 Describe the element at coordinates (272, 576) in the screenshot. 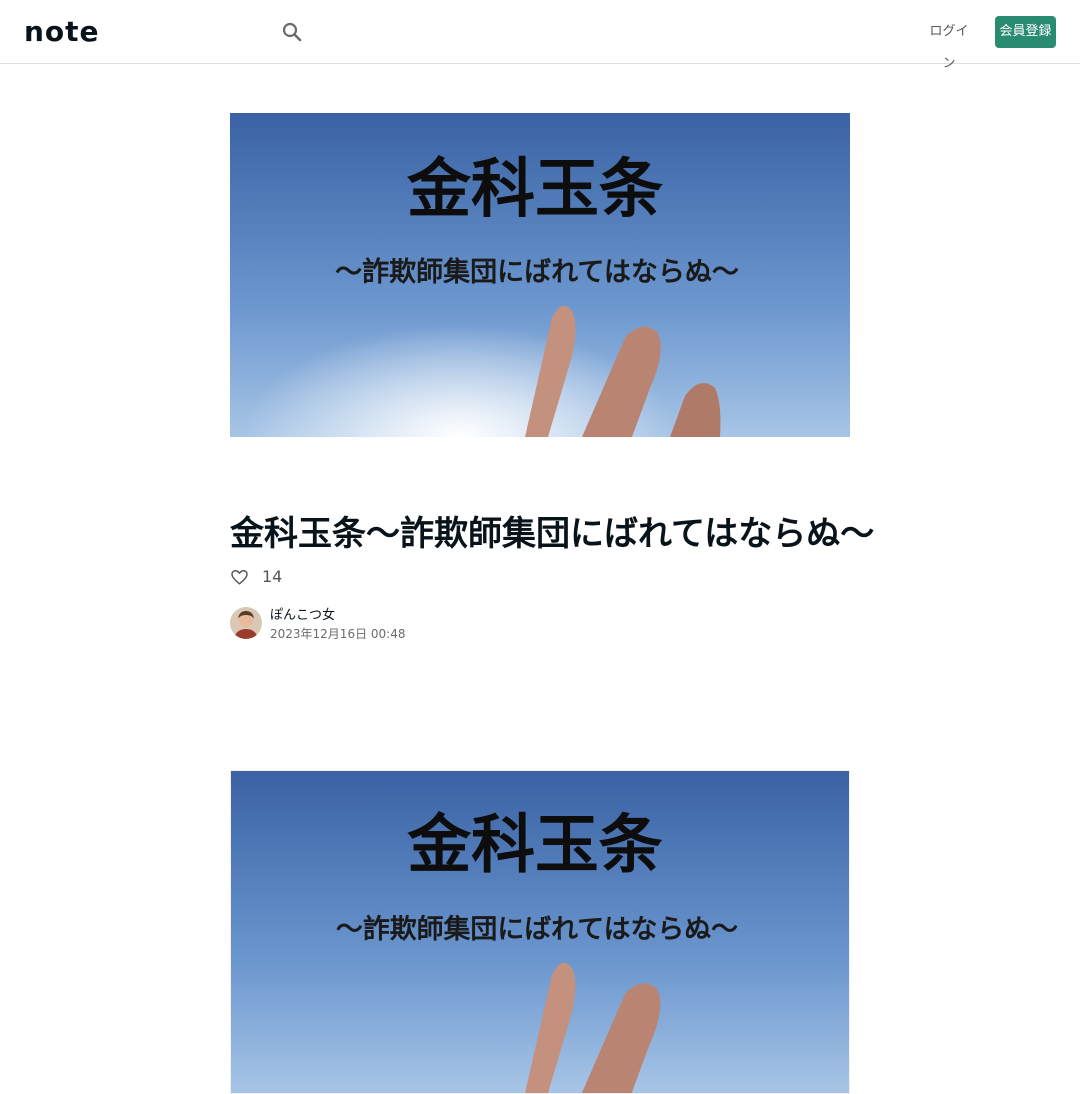

I see `like-count: 14` at that location.